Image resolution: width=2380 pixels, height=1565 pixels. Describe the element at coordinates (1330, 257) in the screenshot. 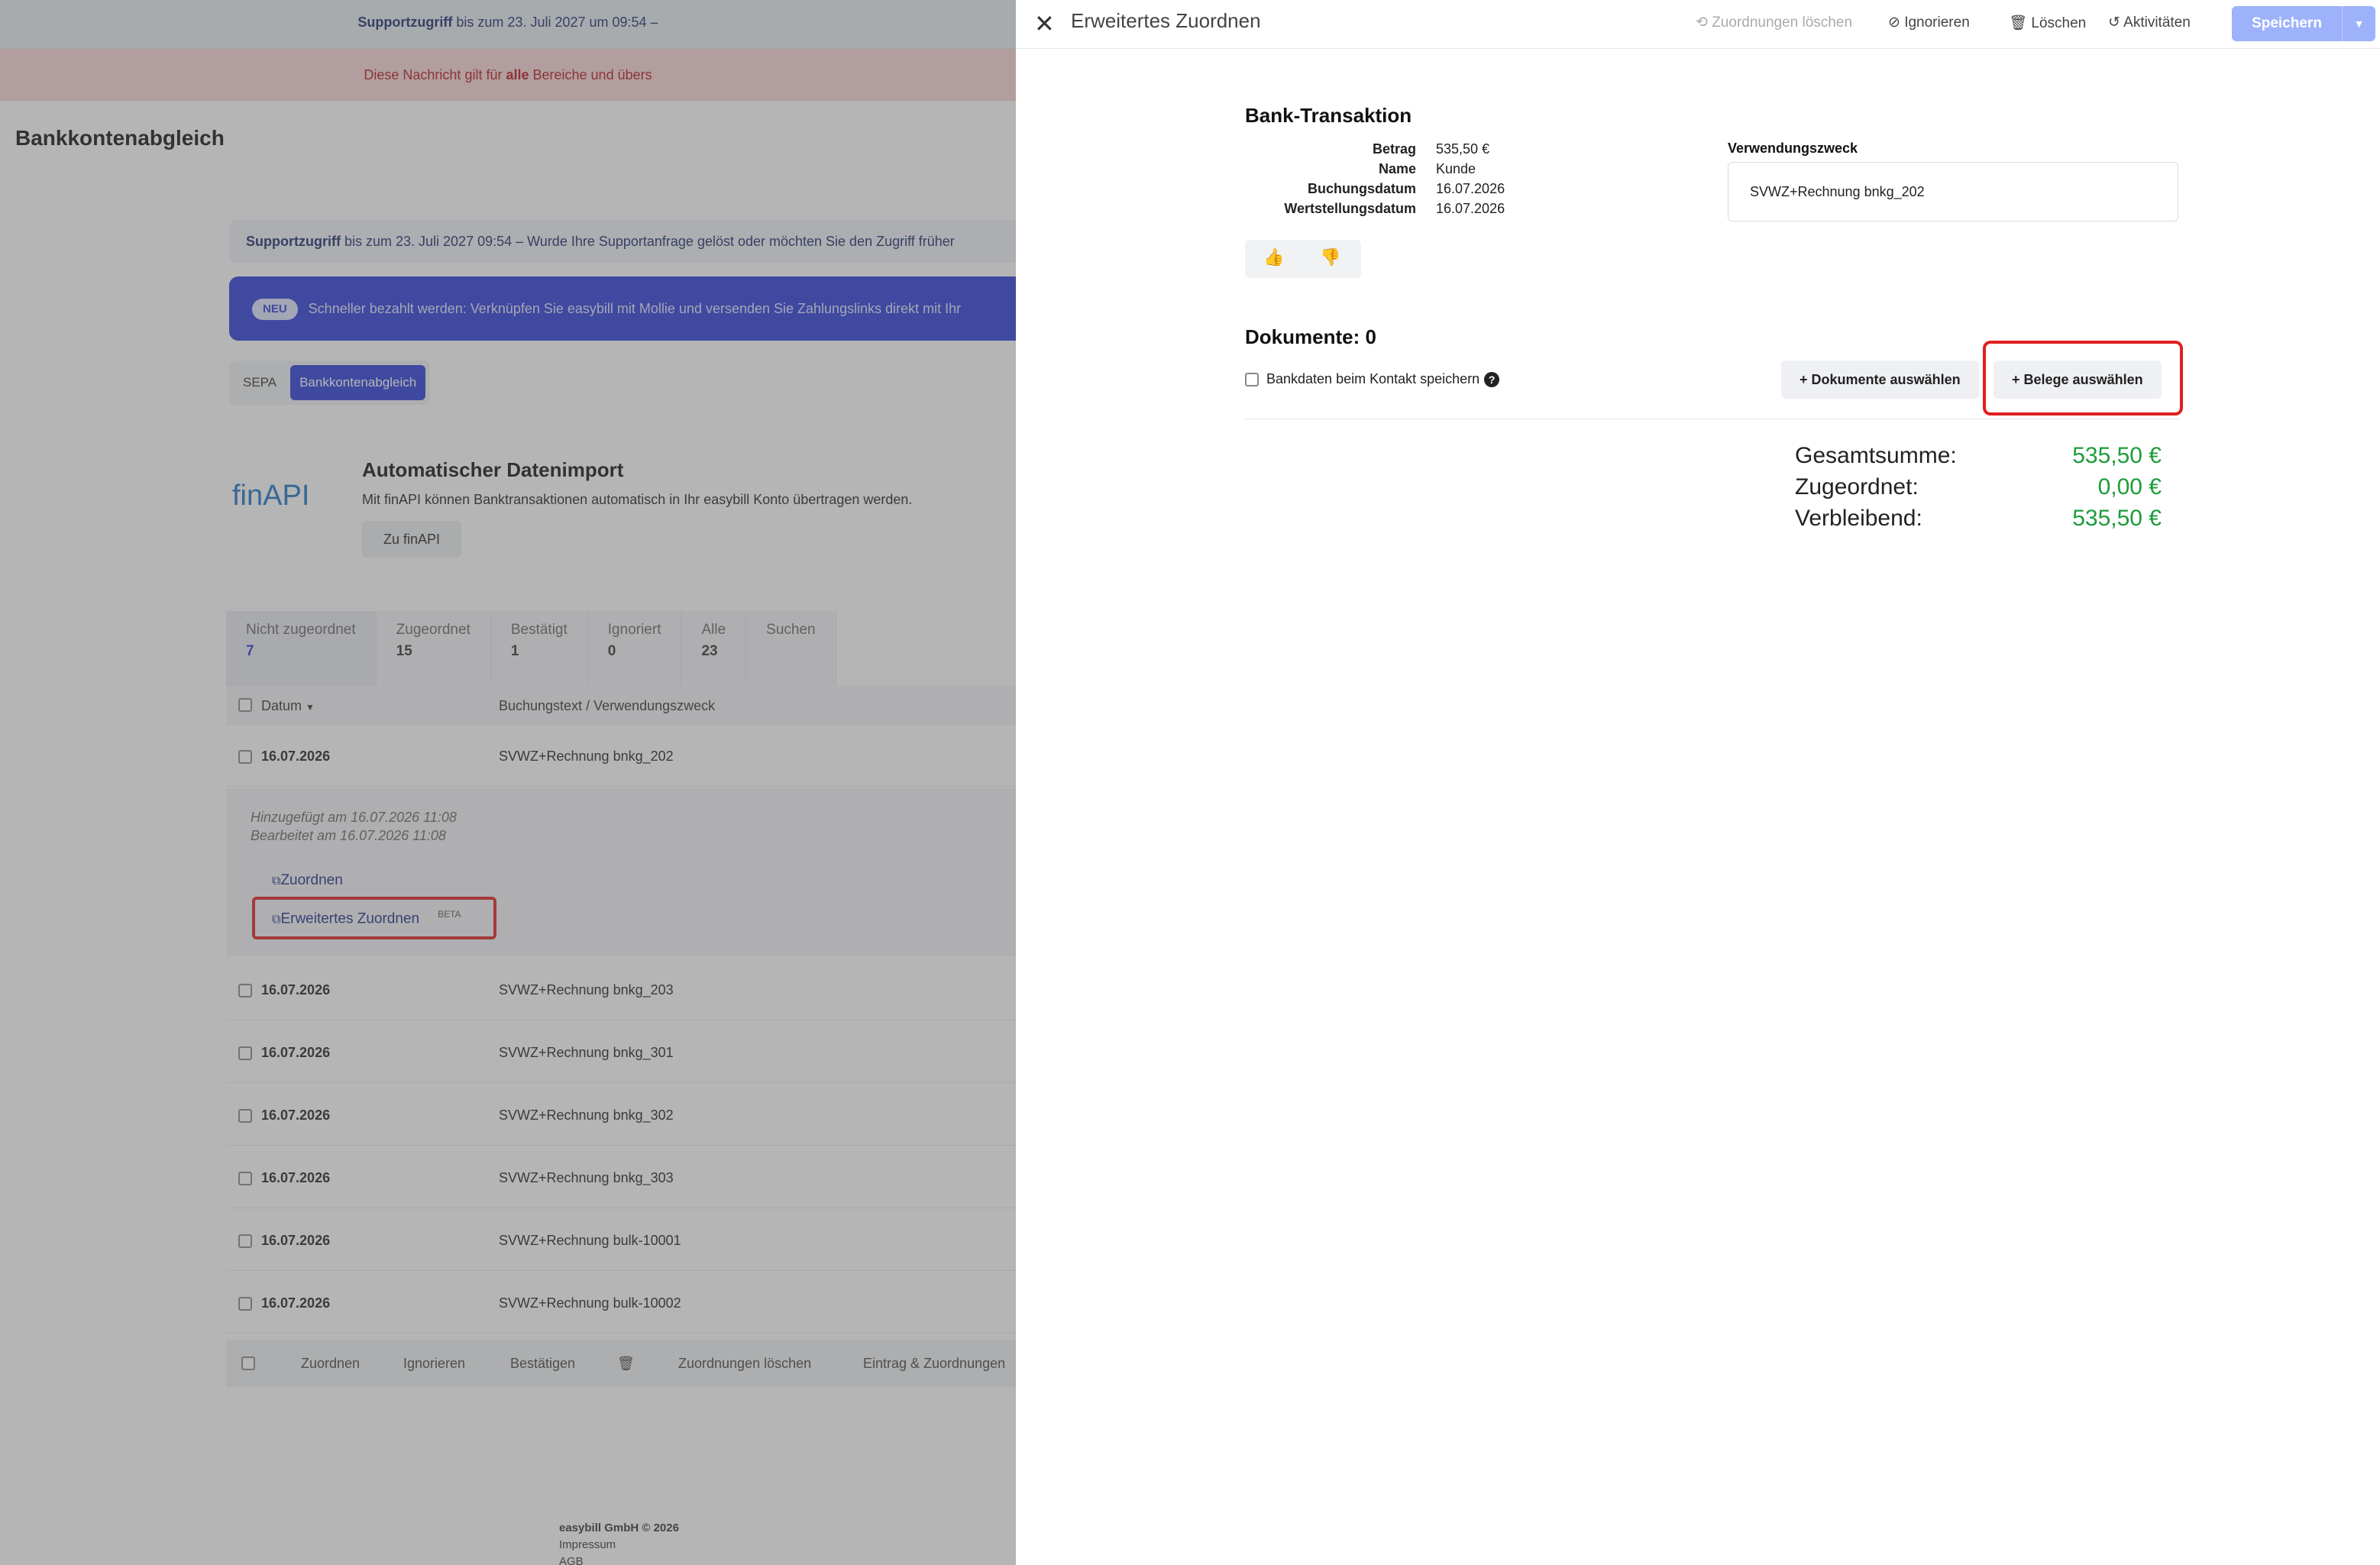

I see `thumbs-down-icon: 👎` at that location.